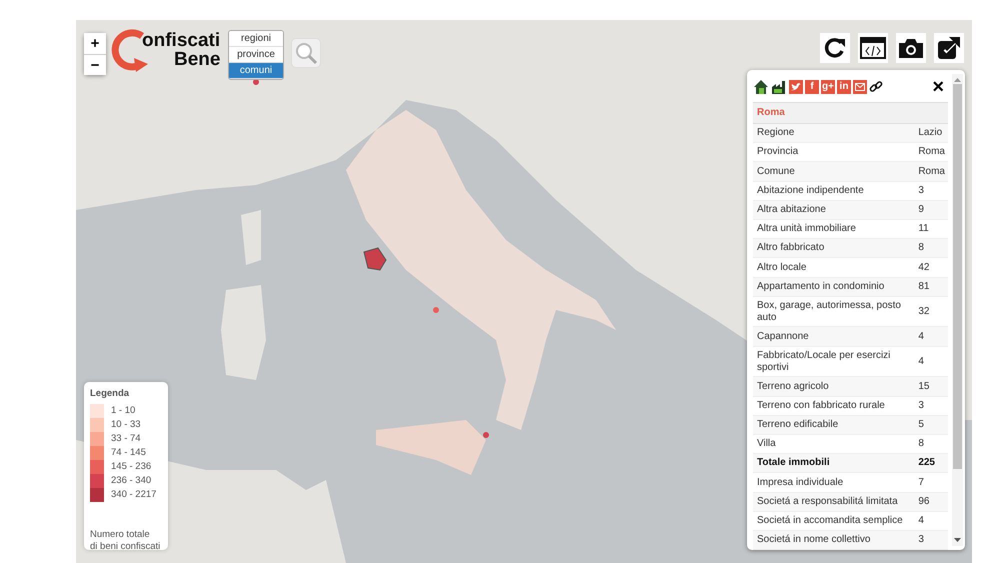 This screenshot has height=563, width=990. Describe the element at coordinates (833, 540) in the screenshot. I see `row-label: Societá in nome collettivo` at that location.